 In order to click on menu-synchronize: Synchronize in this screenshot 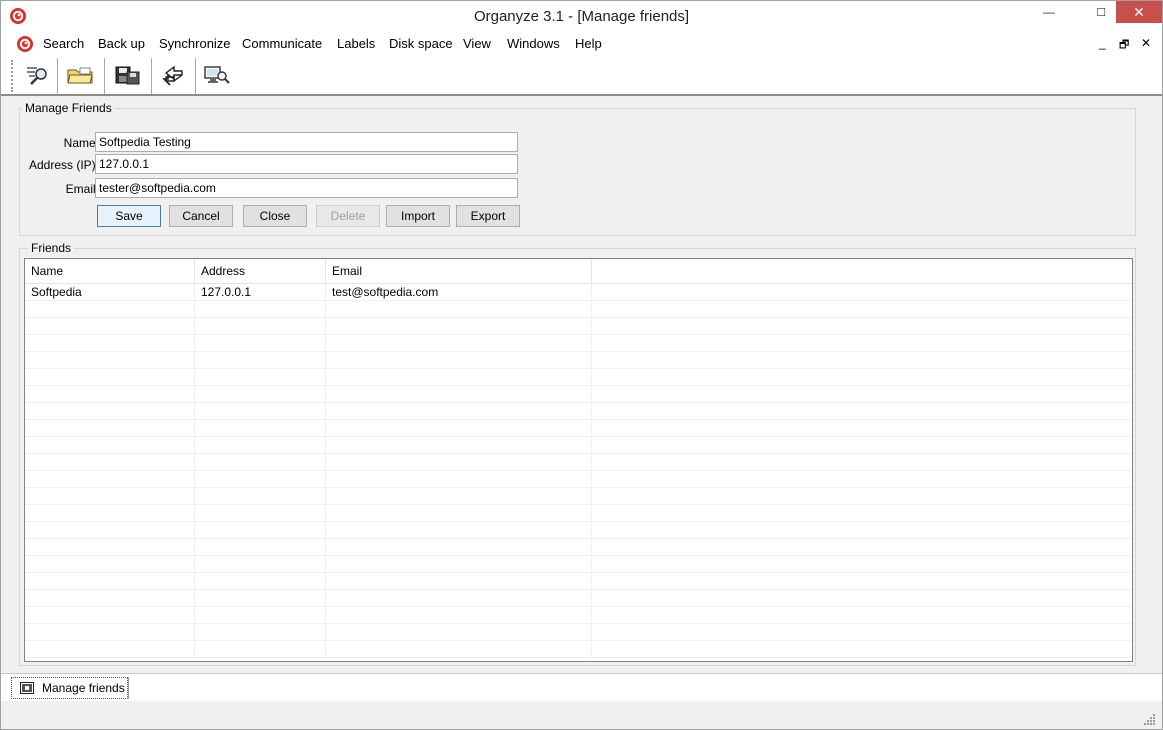, I will do `click(195, 43)`.